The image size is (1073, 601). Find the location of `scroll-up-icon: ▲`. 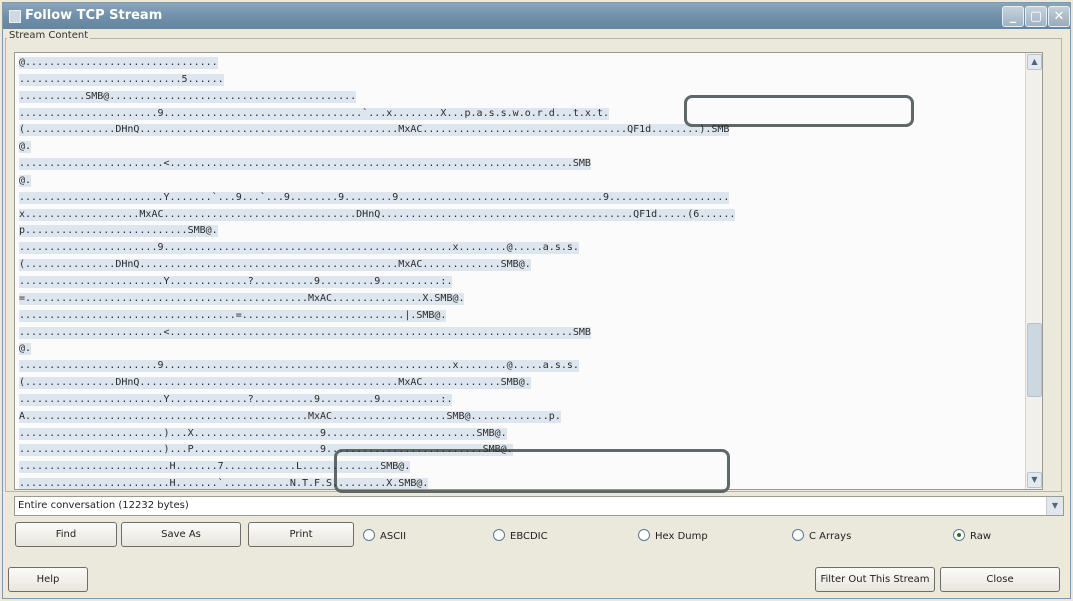

scroll-up-icon: ▲ is located at coordinates (1034, 62).